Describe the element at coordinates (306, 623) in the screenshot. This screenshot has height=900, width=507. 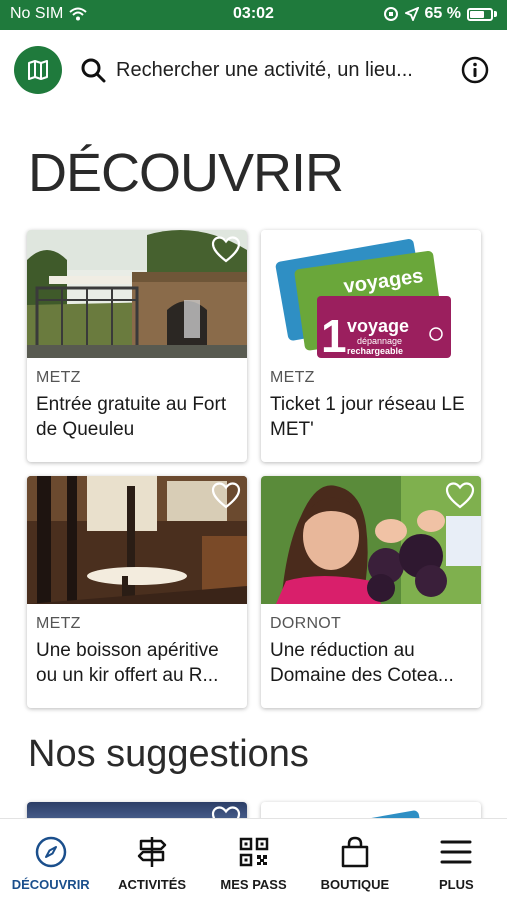
I see `card-city: DORNOT` at that location.